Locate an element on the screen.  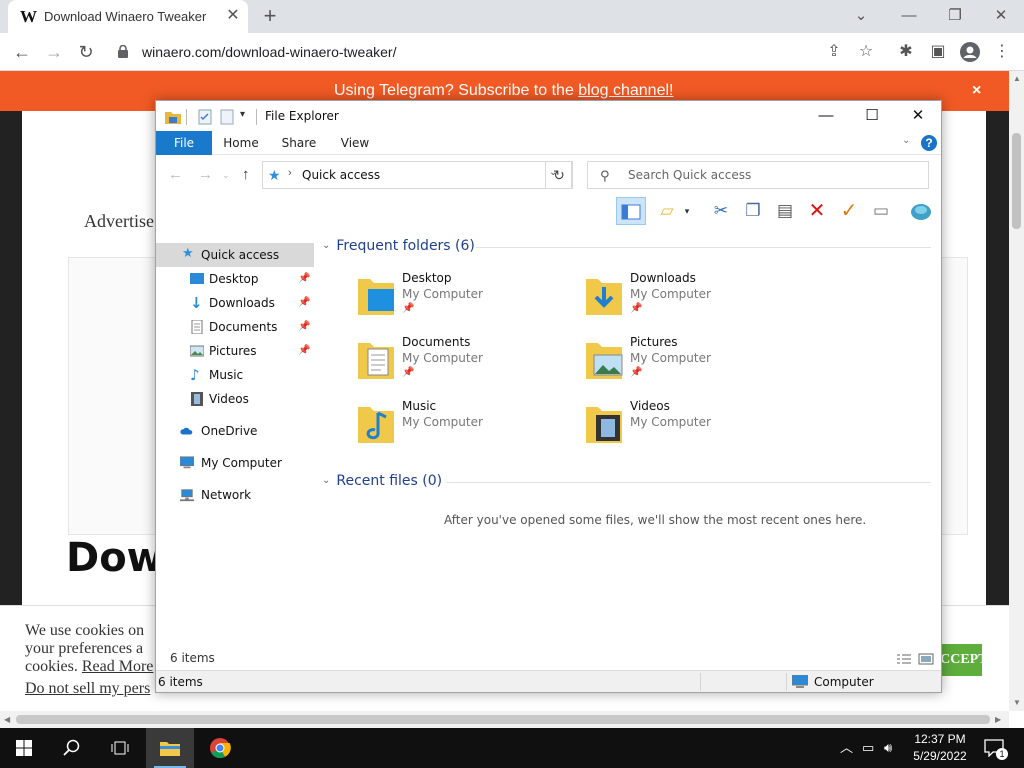
large-icons-view-icon is located at coordinates (926, 659).